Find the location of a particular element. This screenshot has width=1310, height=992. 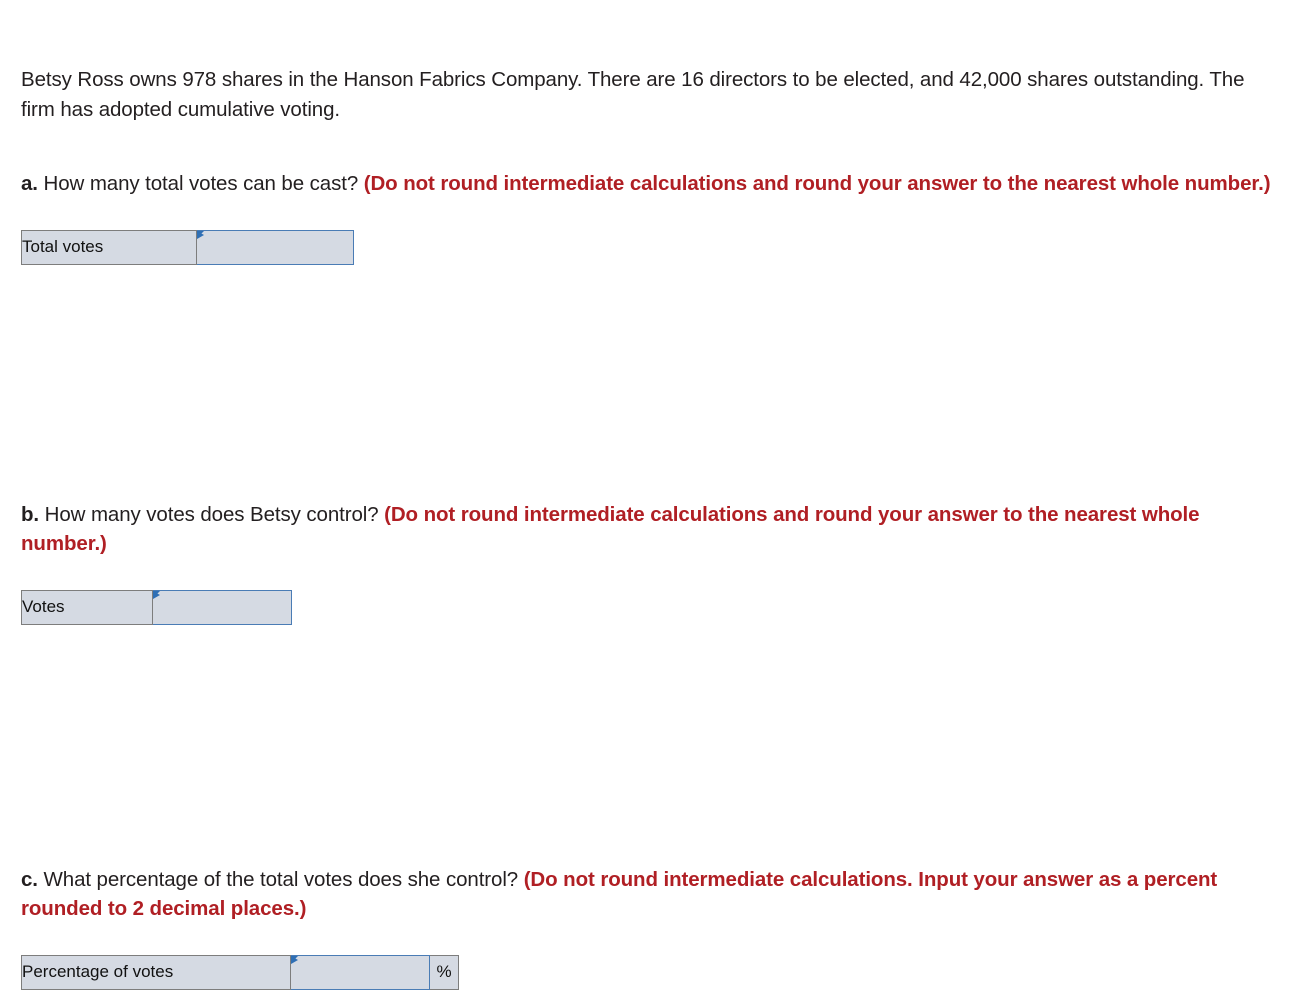

question-b-prompt: How many votes does Betsy control? is located at coordinates (211, 514).